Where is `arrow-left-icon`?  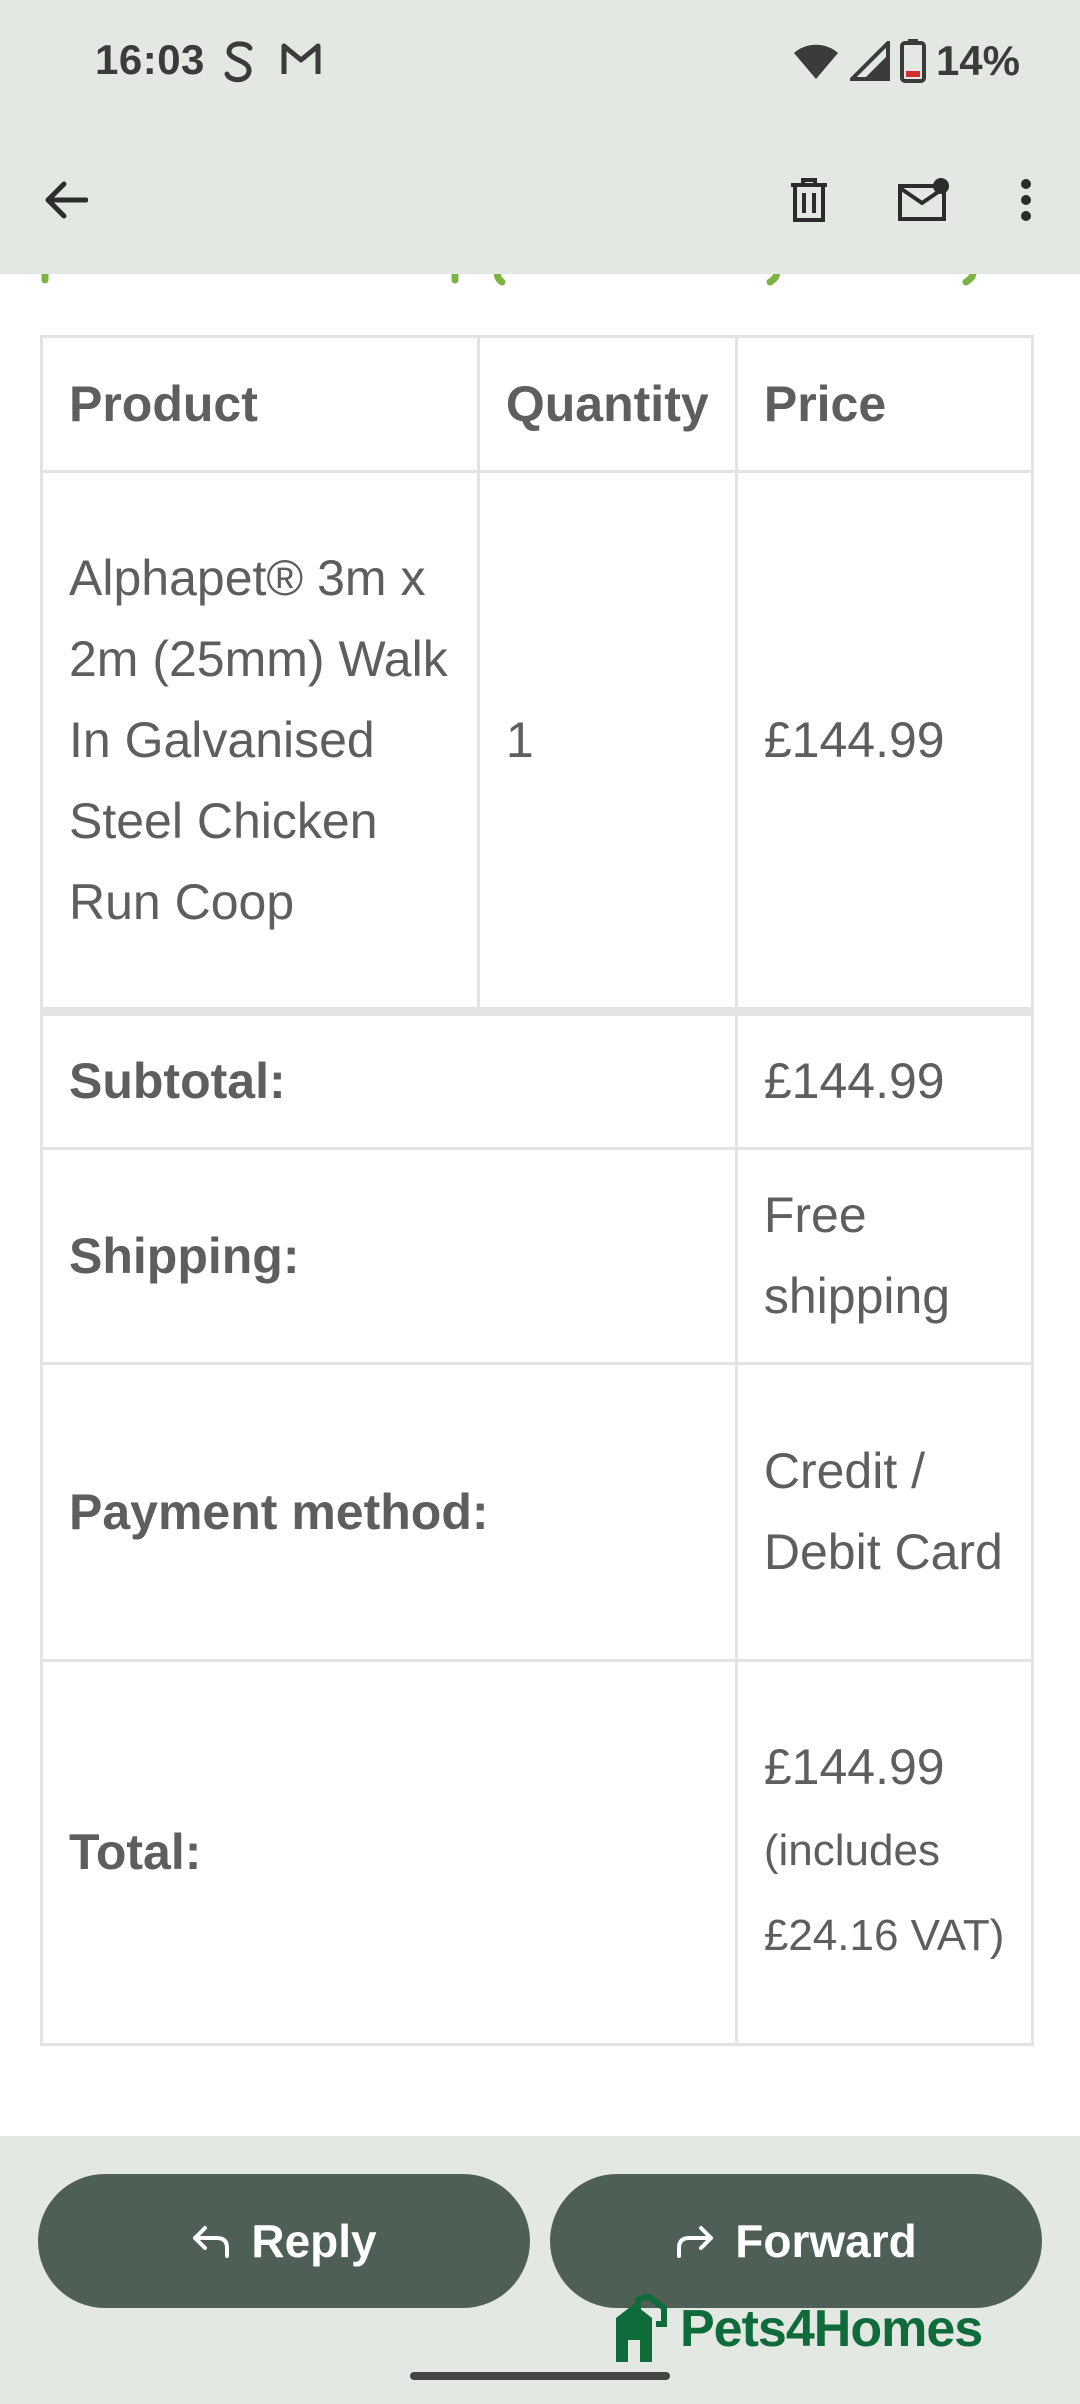 arrow-left-icon is located at coordinates (66, 200).